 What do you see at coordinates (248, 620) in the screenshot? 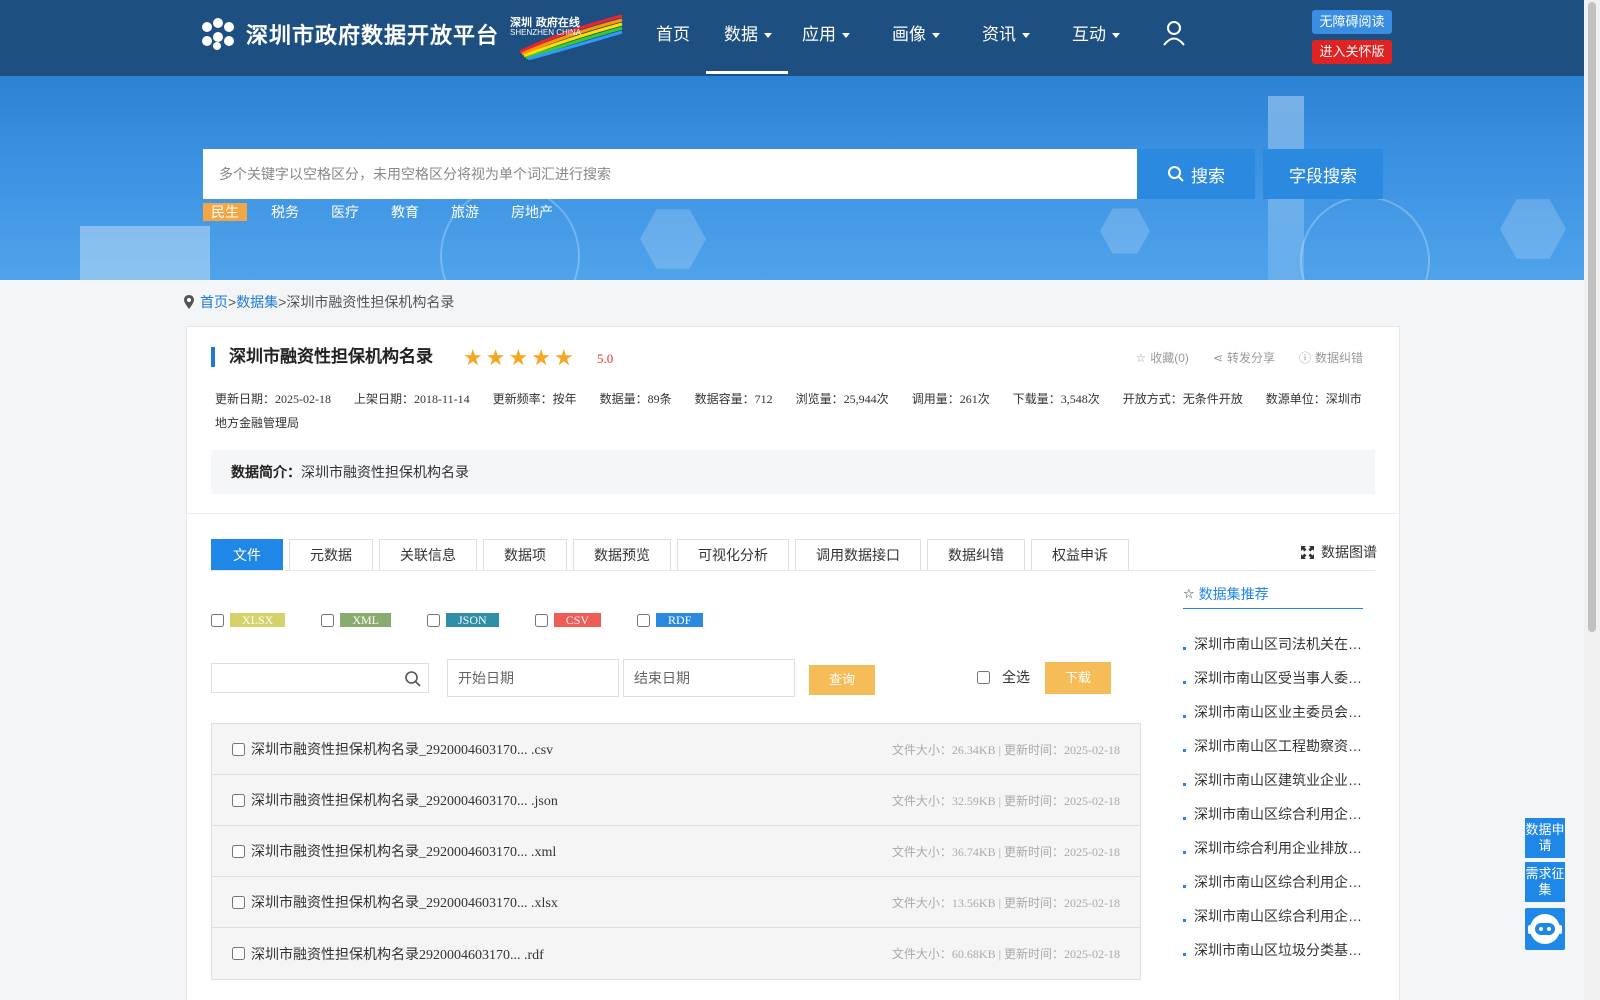
I see `format-xlsx: XLSX` at bounding box center [248, 620].